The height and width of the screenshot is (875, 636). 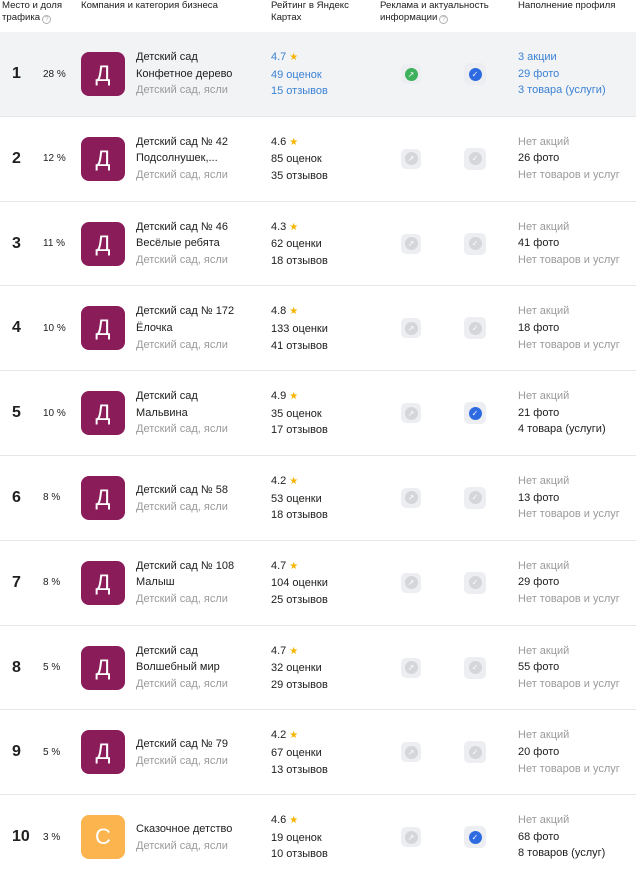 I want to click on company-name-line2: Волшебный мир, so click(x=200, y=667).